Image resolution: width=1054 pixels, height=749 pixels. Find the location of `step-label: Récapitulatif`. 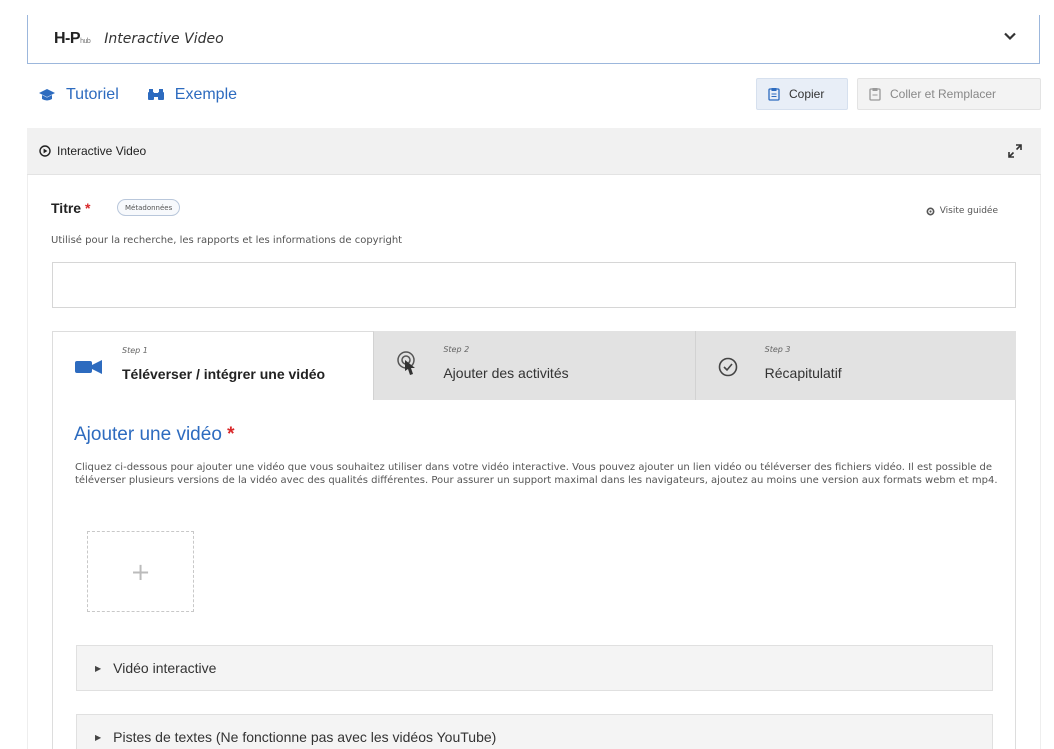

step-label: Récapitulatif is located at coordinates (803, 373).